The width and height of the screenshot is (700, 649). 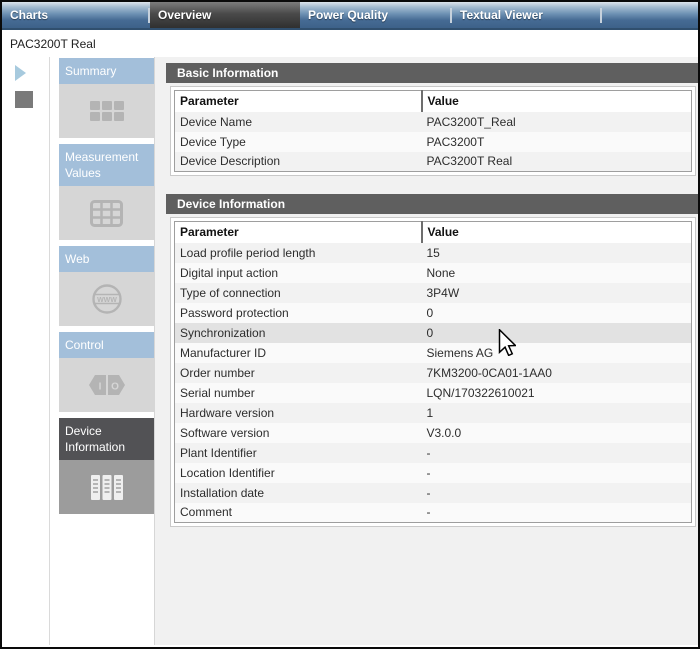 What do you see at coordinates (106, 259) in the screenshot?
I see `sidebar-item-label: Web` at bounding box center [106, 259].